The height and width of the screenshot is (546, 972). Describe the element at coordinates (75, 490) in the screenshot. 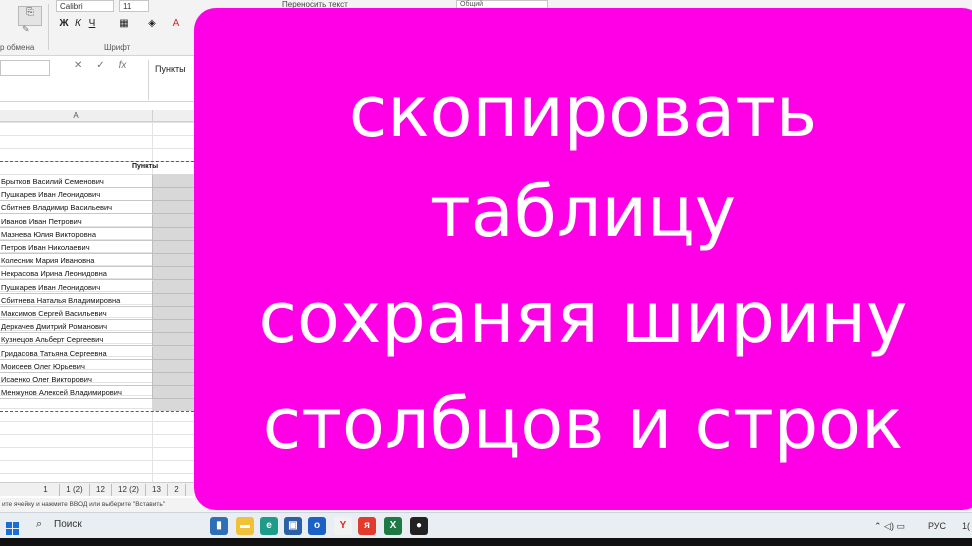

I see `sheet-tab: 1 (2)` at that location.